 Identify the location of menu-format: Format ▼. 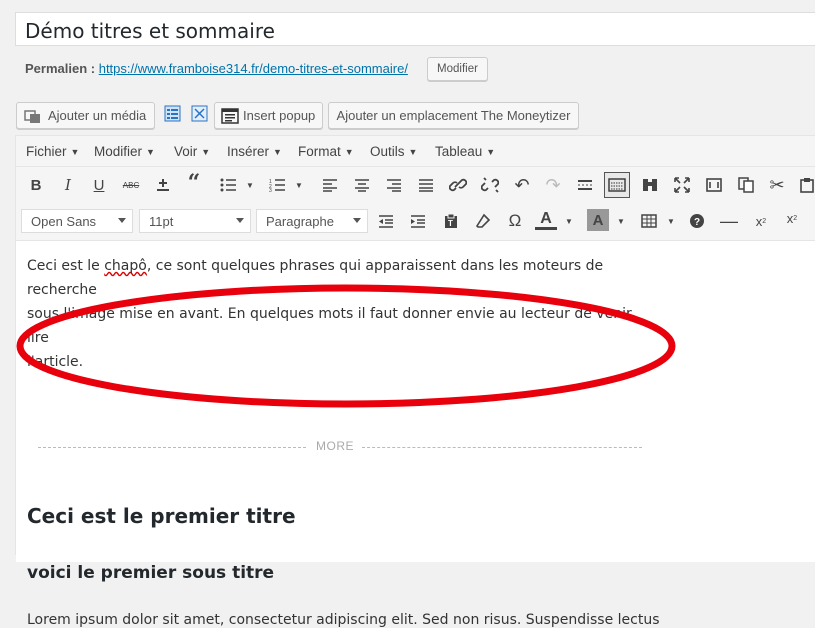
(326, 151).